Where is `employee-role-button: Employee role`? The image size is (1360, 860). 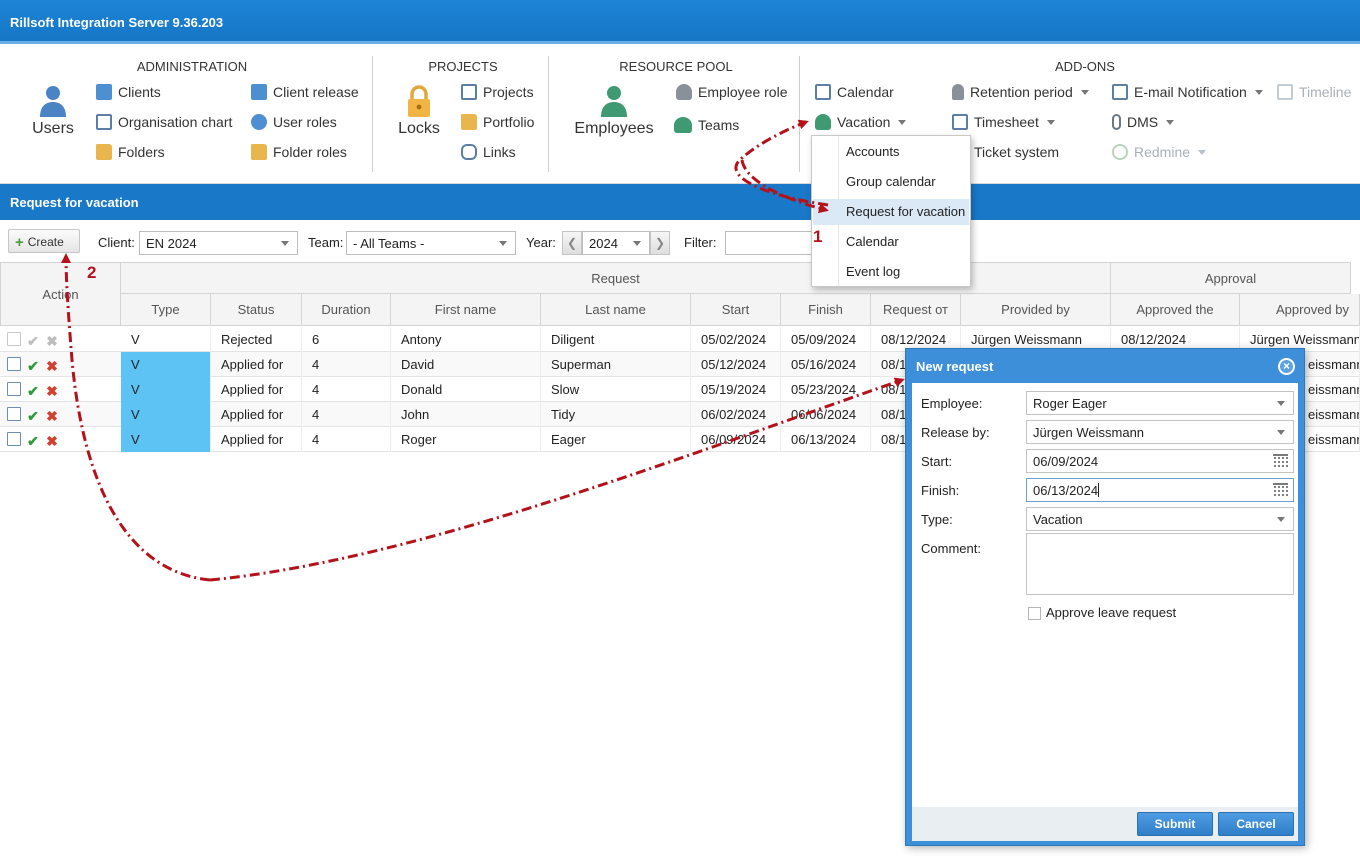
employee-role-button: Employee role is located at coordinates (732, 92).